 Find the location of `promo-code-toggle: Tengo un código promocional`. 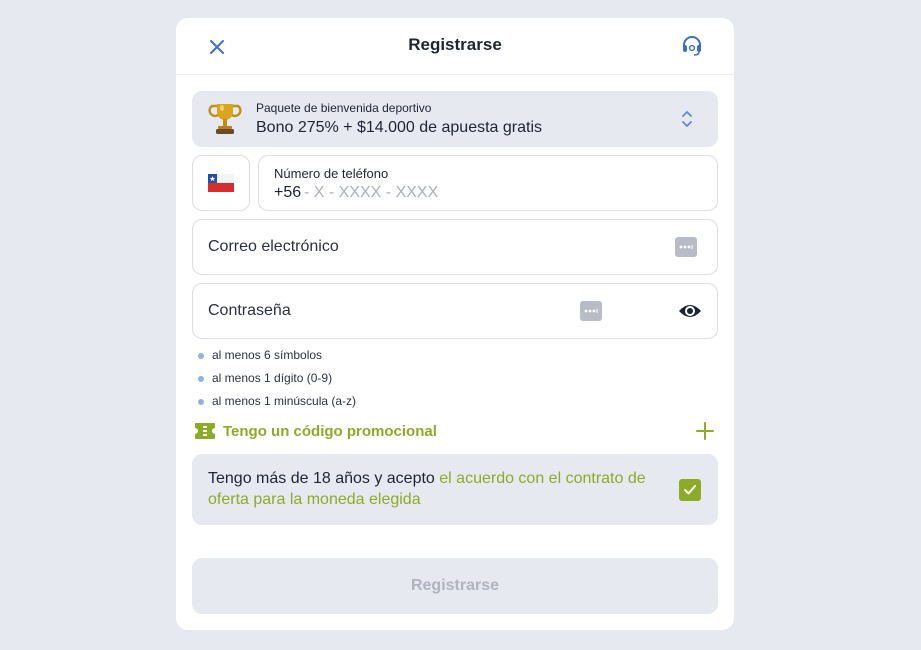

promo-code-toggle: Tengo un código promocional is located at coordinates (455, 432).